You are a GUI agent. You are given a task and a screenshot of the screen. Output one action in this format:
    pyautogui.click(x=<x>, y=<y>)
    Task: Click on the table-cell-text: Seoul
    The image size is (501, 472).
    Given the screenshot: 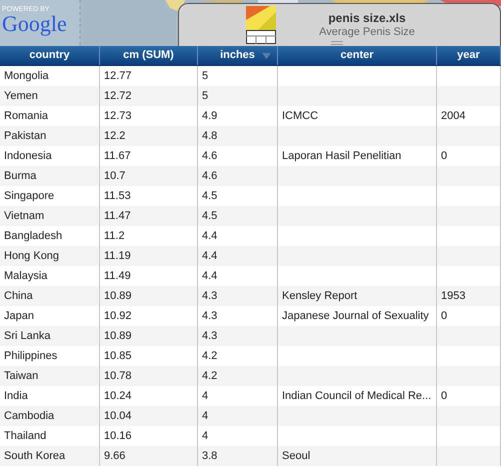 What is the action you would take?
    pyautogui.click(x=296, y=456)
    